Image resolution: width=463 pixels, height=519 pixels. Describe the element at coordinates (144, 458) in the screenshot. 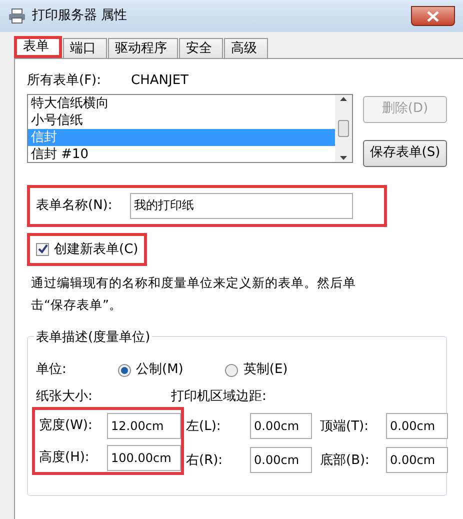

I see `size-field: 100.00cm` at that location.